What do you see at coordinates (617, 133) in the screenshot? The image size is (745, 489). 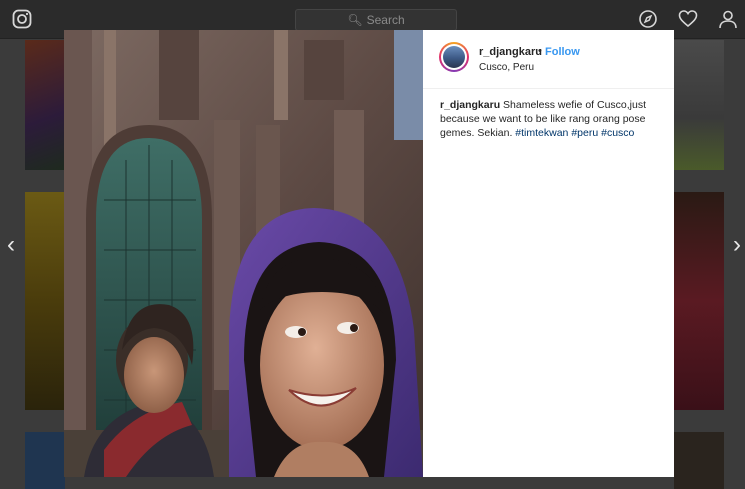 I see `hashtag-link: #cusco` at bounding box center [617, 133].